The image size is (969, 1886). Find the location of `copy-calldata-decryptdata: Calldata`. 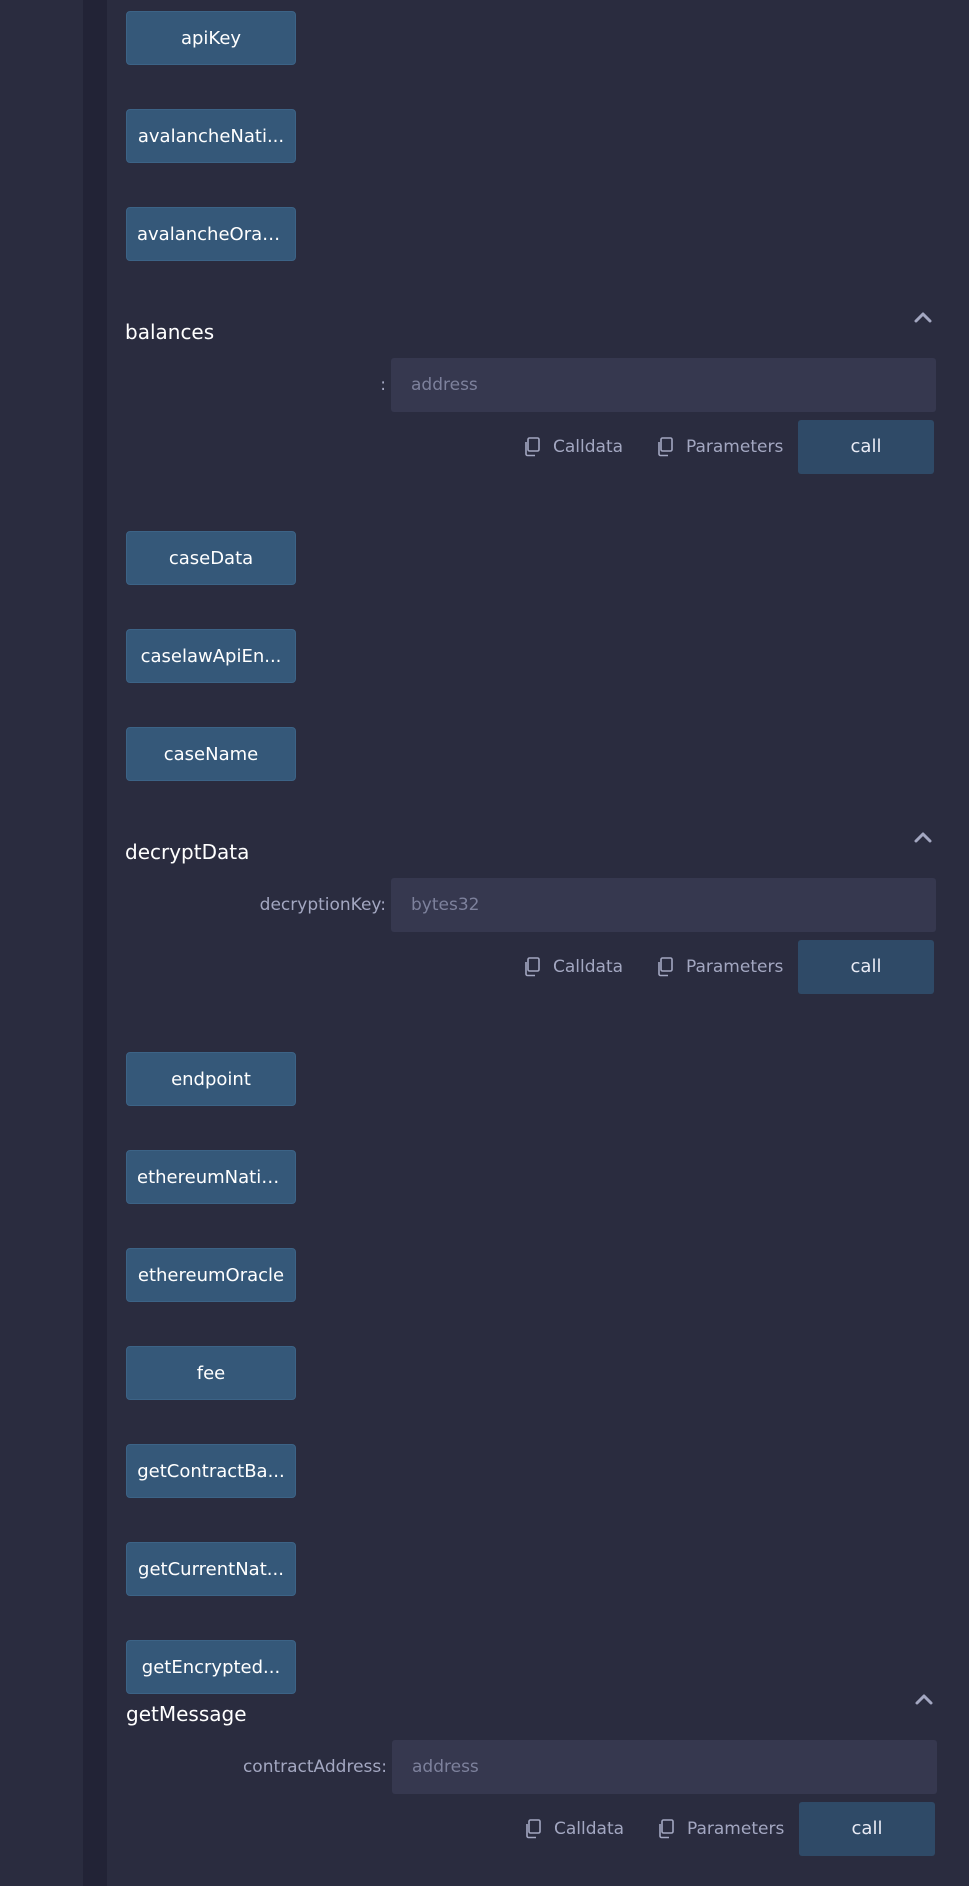

copy-calldata-decryptdata: Calldata is located at coordinates (573, 967).